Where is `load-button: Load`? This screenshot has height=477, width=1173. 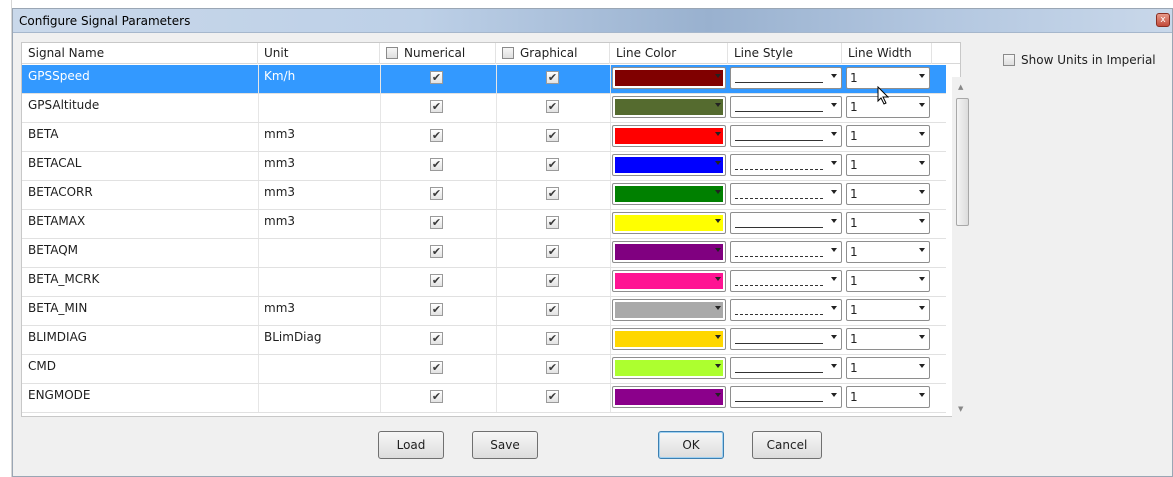 load-button: Load is located at coordinates (411, 445).